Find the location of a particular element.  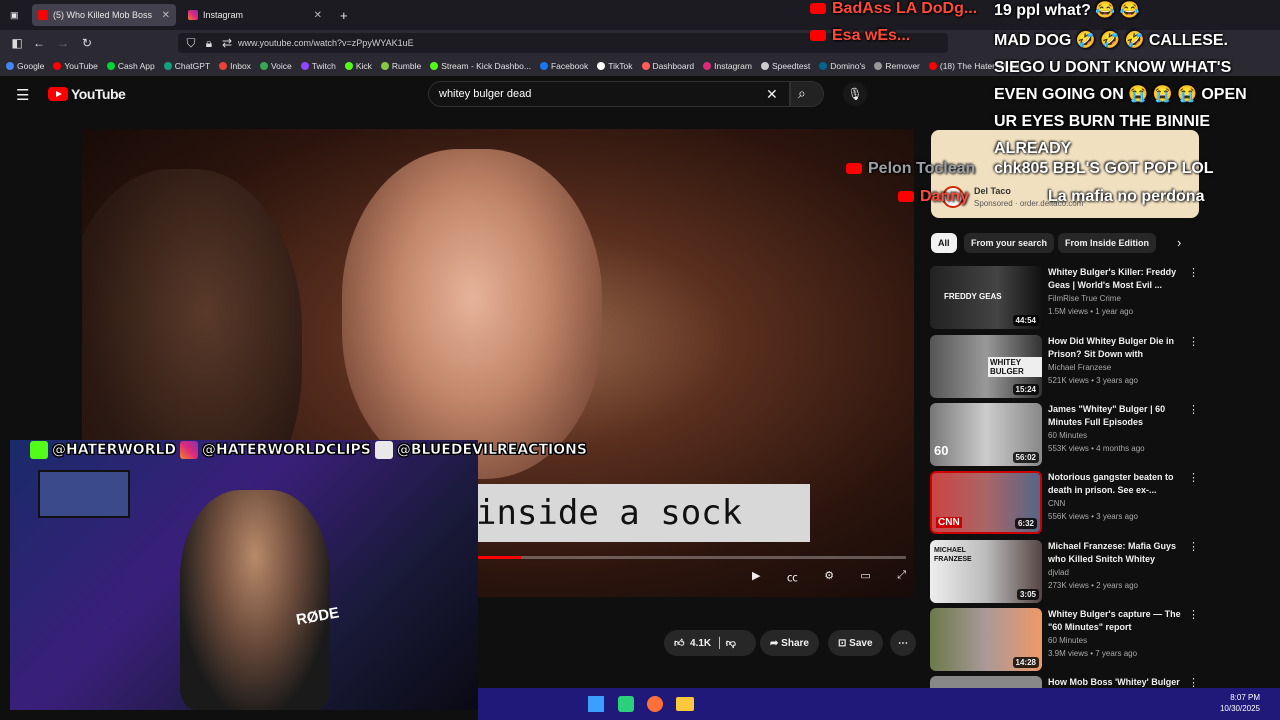

miniplayer-icon: ▭ is located at coordinates (865, 579).